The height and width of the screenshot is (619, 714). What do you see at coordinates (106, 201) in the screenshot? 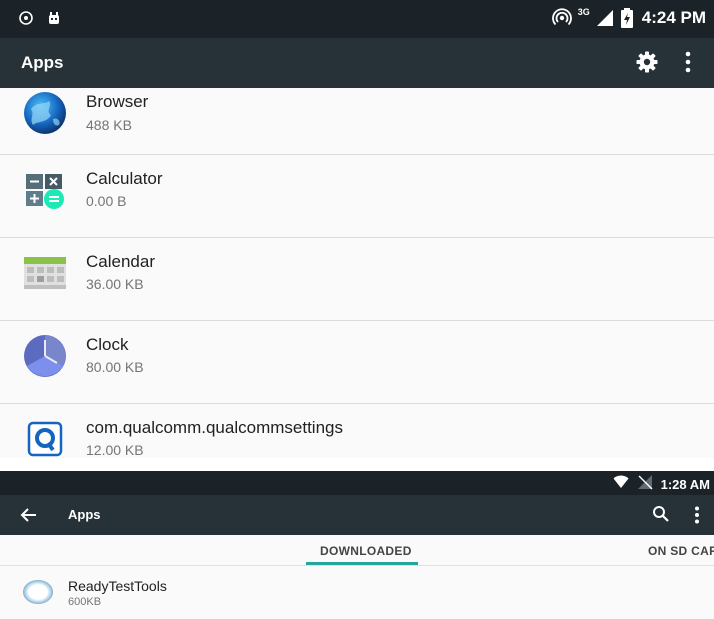
I see `app-size: 0.00 B` at bounding box center [106, 201].